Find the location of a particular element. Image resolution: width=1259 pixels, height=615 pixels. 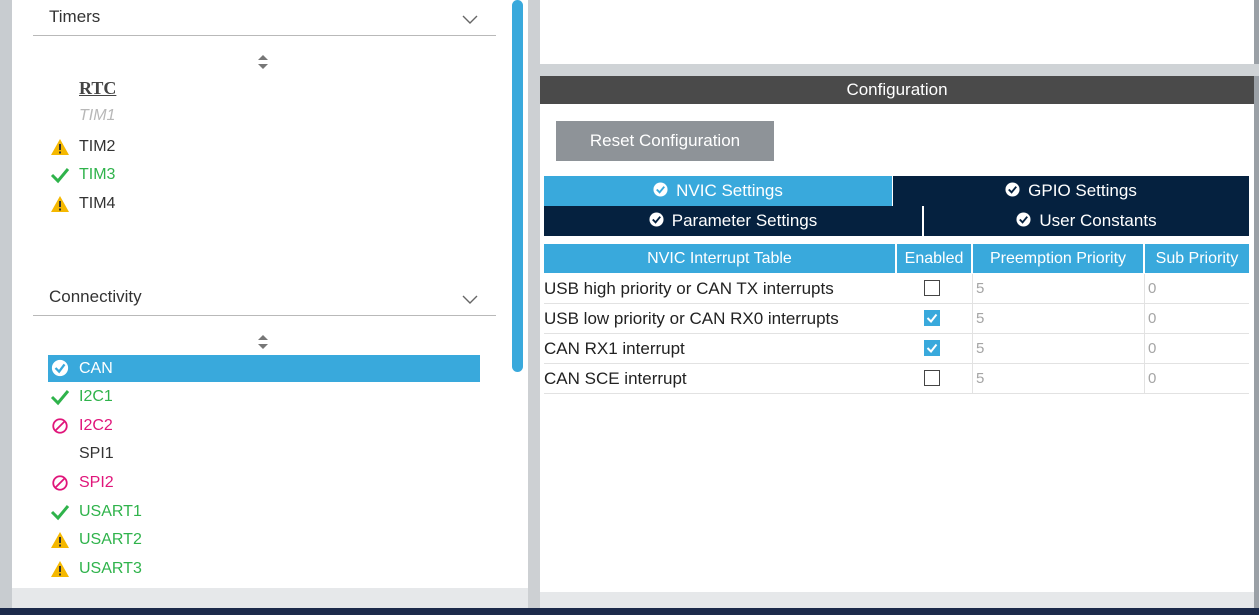

category-scrollbar-thumb is located at coordinates (517, 186).